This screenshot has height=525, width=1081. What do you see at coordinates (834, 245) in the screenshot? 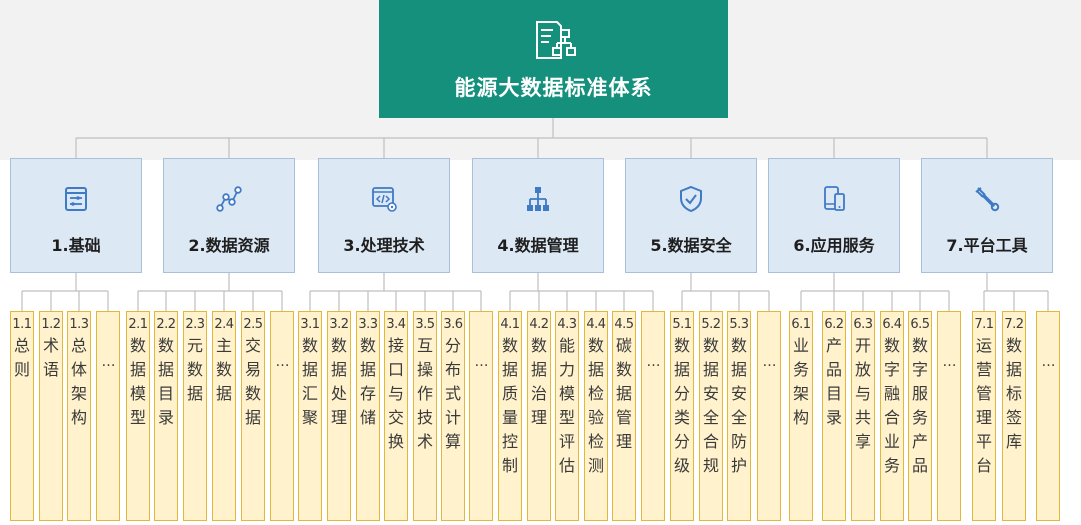
I see `category-label: 6.应用服务` at bounding box center [834, 245].